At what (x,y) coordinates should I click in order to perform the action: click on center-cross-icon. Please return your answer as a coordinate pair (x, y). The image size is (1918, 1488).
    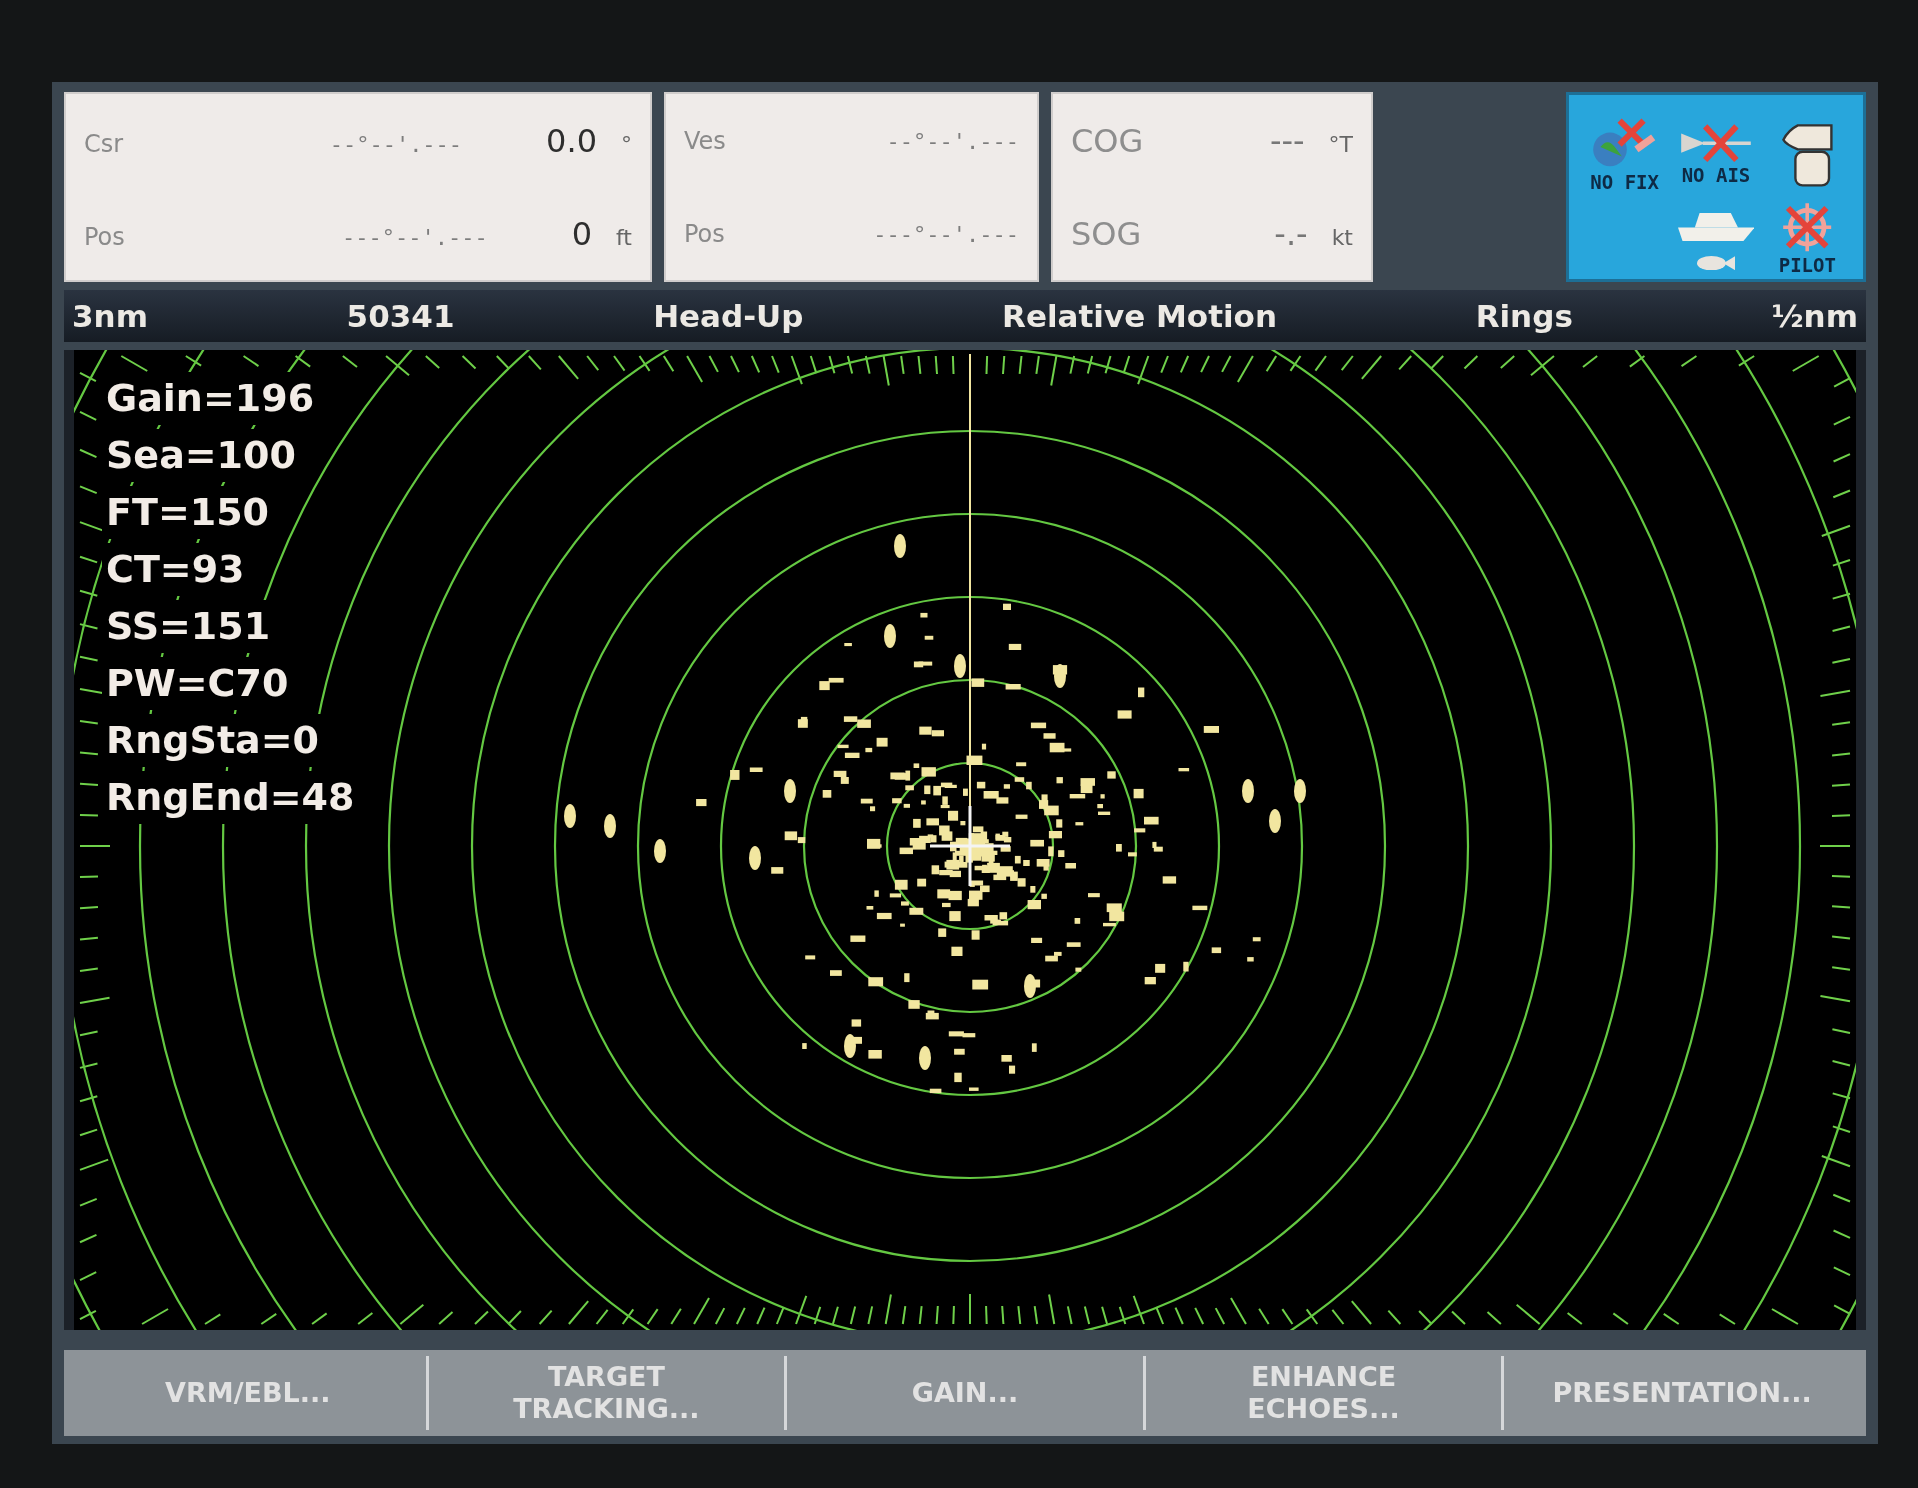
    Looking at the image, I should click on (970, 846).